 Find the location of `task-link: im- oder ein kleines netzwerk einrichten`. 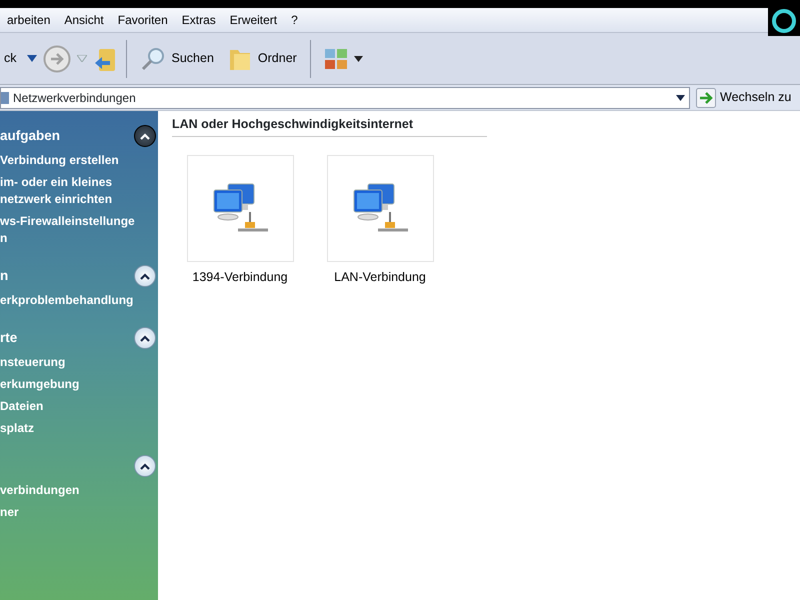

task-link: im- oder ein kleines netzwerk einrichten is located at coordinates (79, 191).